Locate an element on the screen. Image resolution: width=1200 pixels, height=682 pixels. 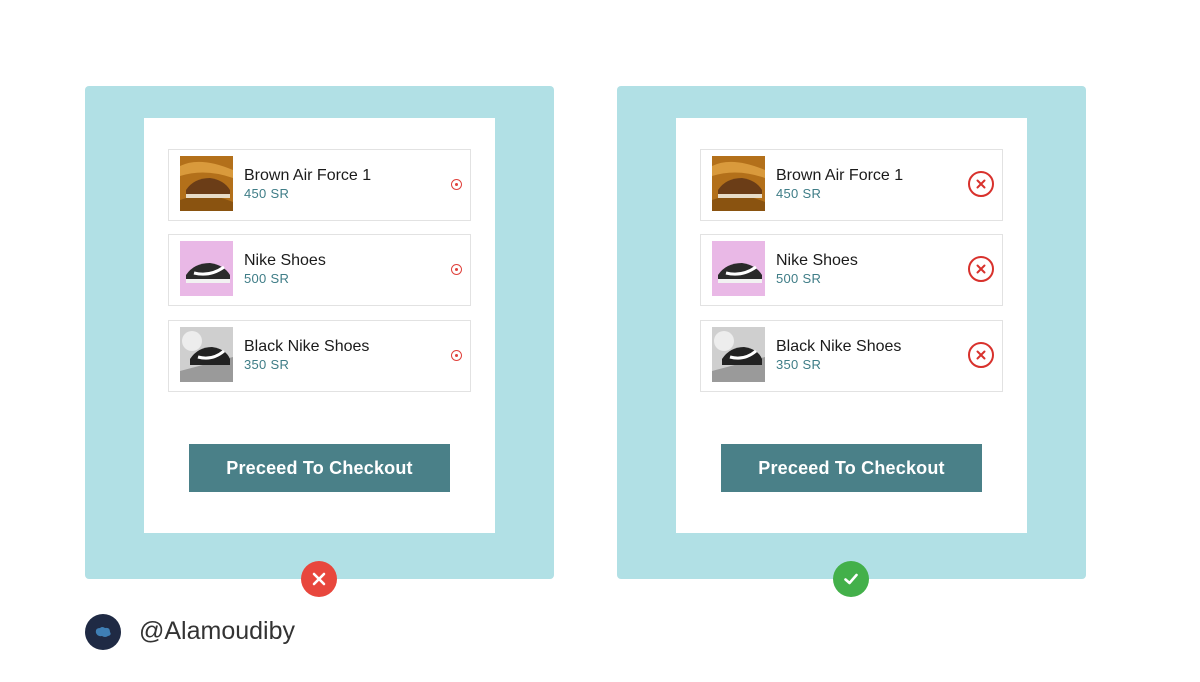
avatar is located at coordinates (103, 632).